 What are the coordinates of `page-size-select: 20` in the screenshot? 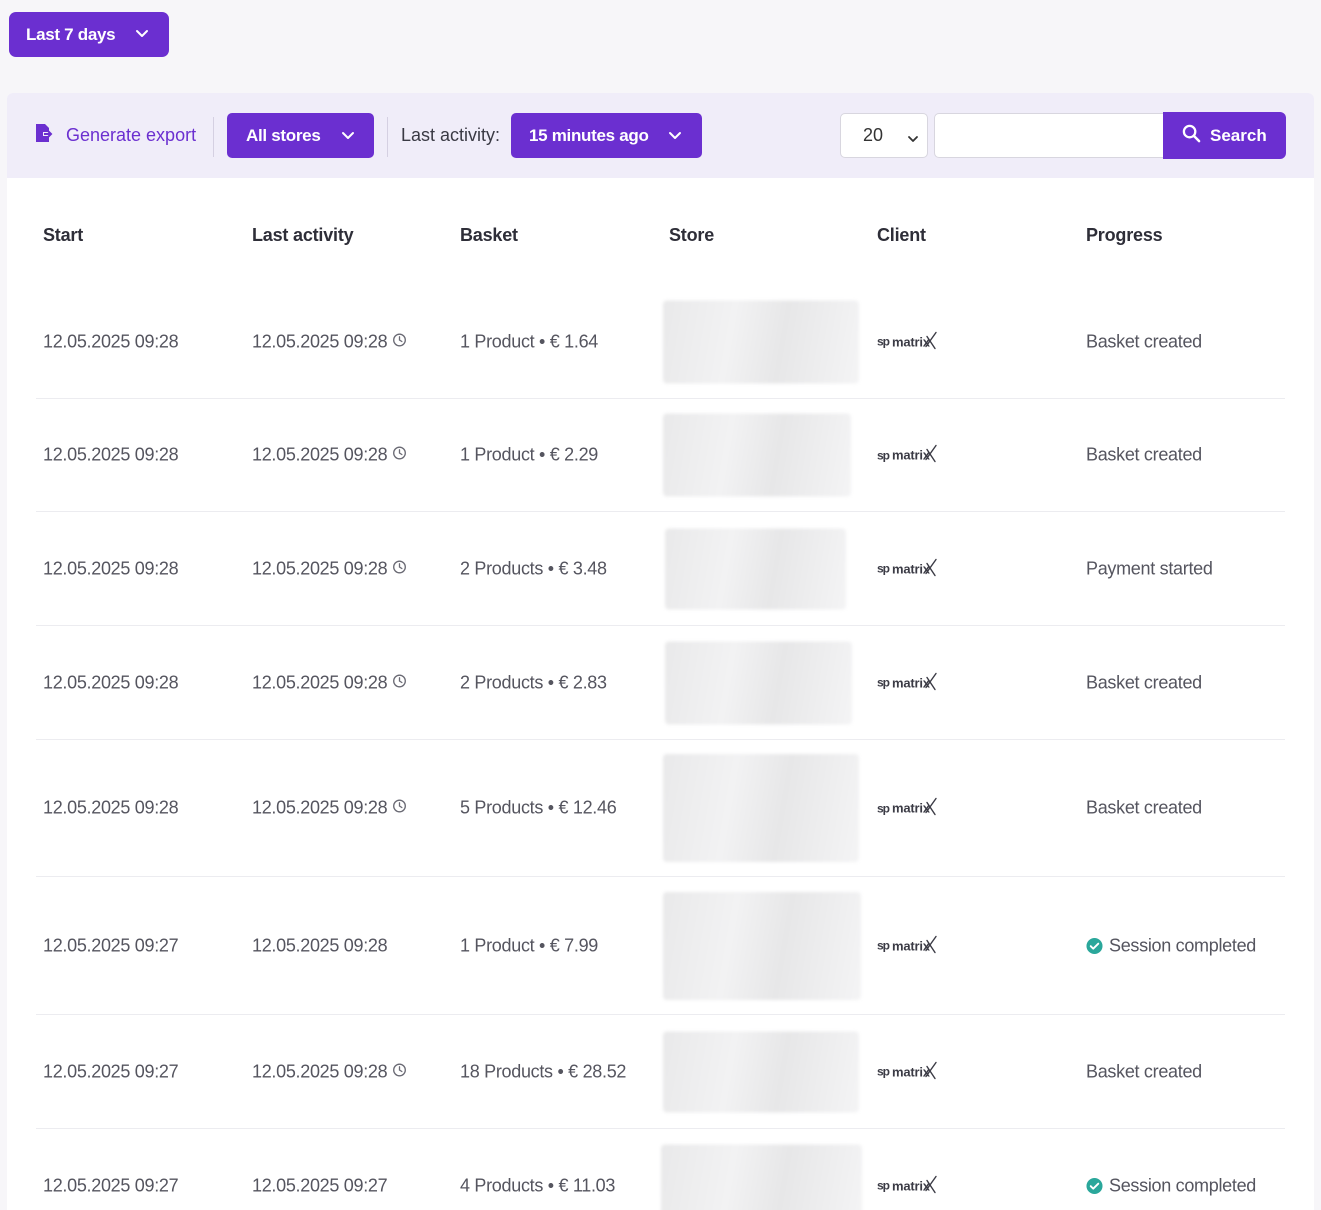 It's located at (884, 135).